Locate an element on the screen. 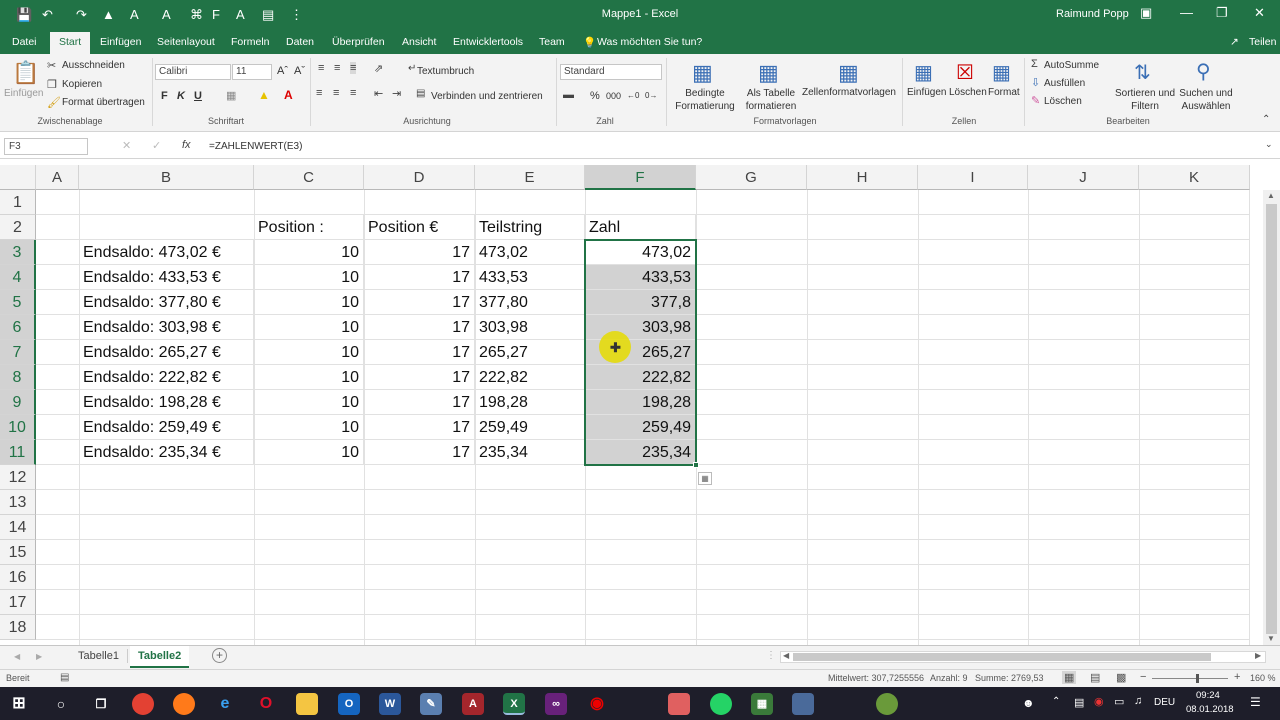  record-tray-icon: ◉ is located at coordinates (1099, 701).